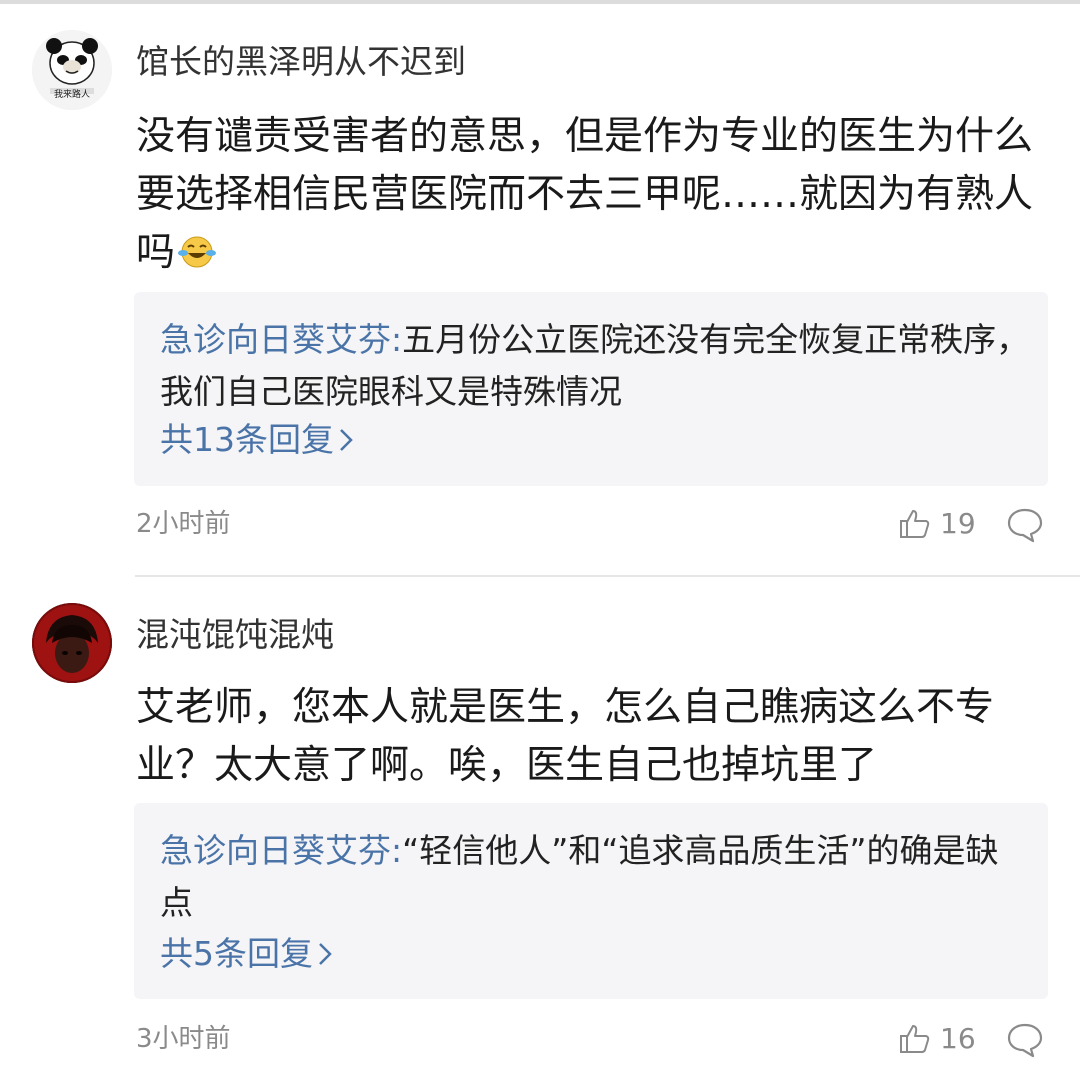 Image resolution: width=1080 pixels, height=1086 pixels. I want to click on like-button: 19, so click(937, 524).